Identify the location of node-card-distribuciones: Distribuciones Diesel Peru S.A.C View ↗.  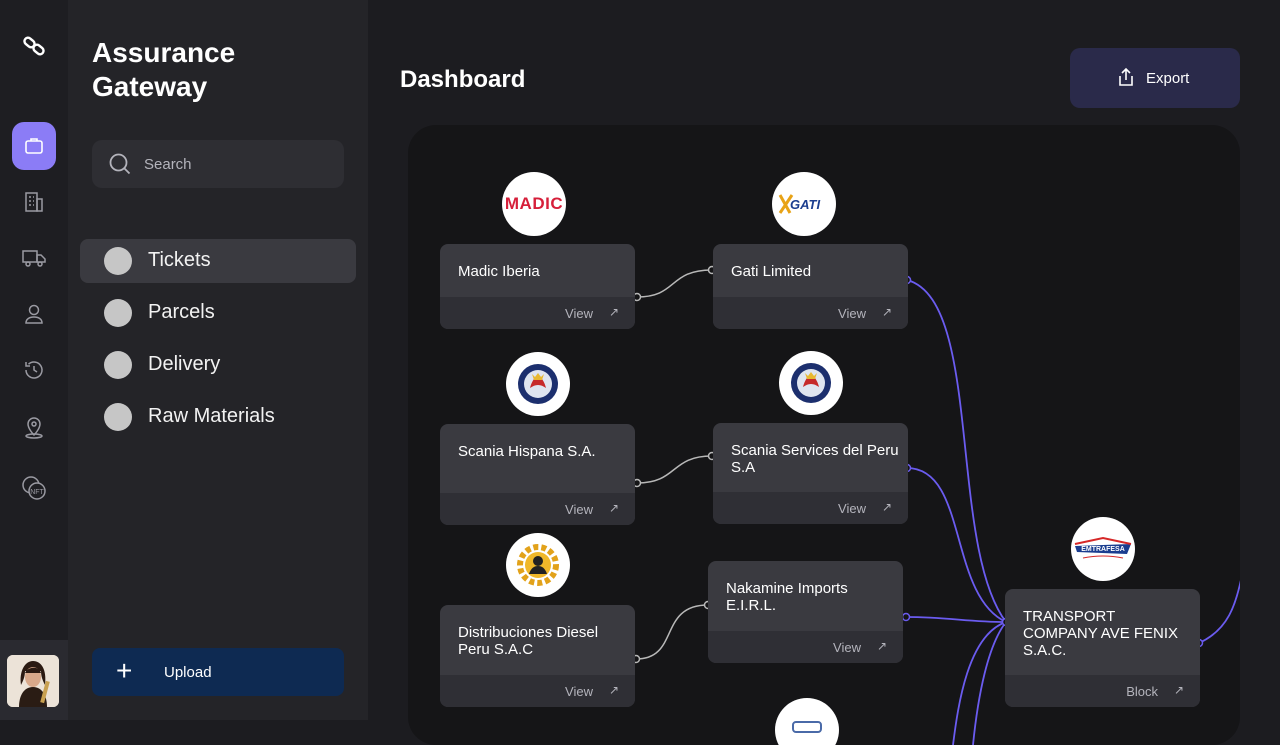
(537, 656).